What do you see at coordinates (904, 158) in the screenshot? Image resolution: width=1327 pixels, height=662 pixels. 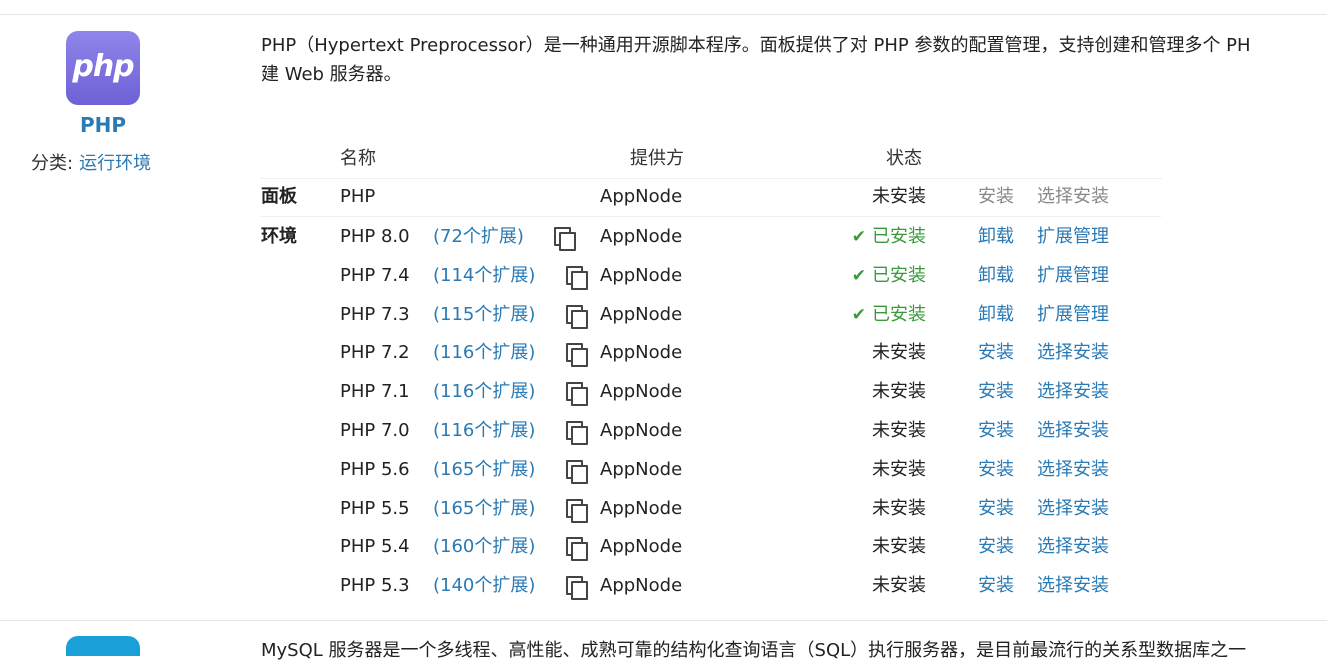 I see `header-status: 状态` at bounding box center [904, 158].